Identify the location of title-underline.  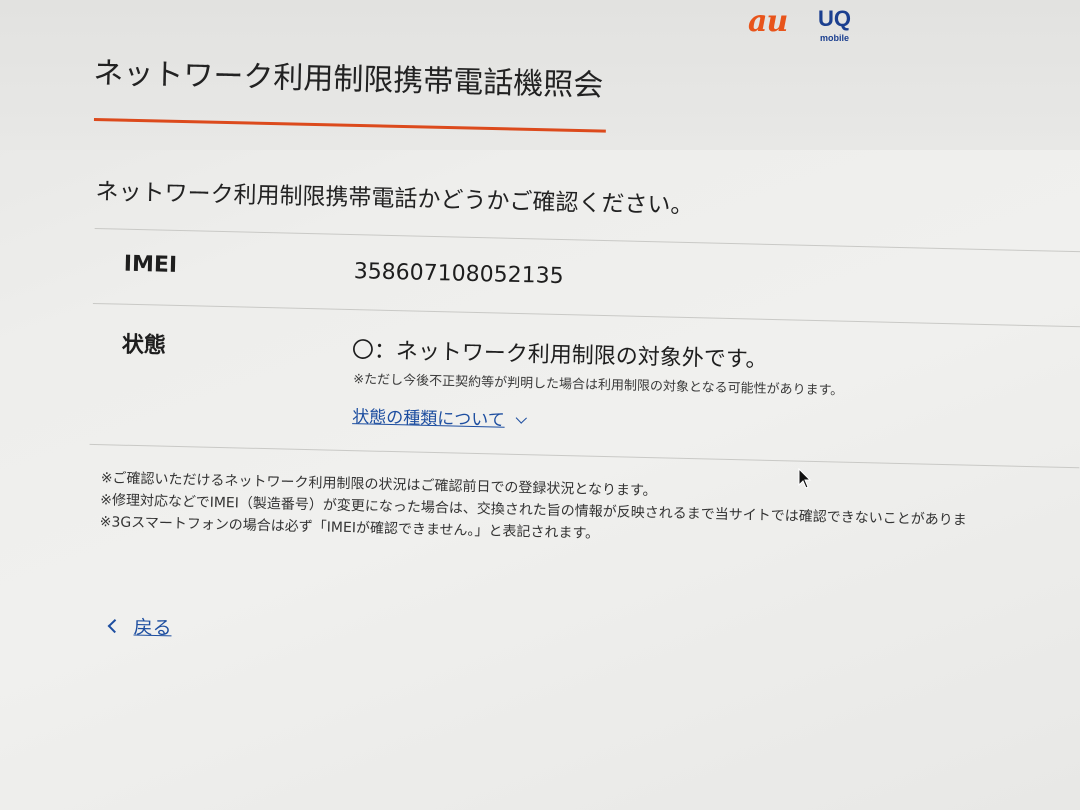
(349, 125).